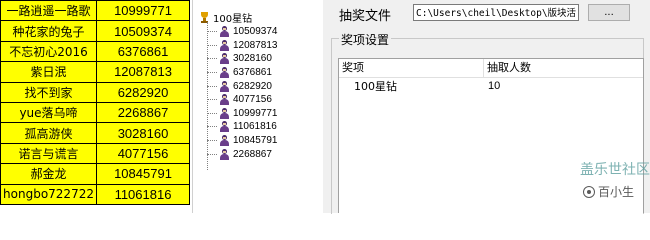  I want to click on tree-item-label: 3028160, so click(252, 59).